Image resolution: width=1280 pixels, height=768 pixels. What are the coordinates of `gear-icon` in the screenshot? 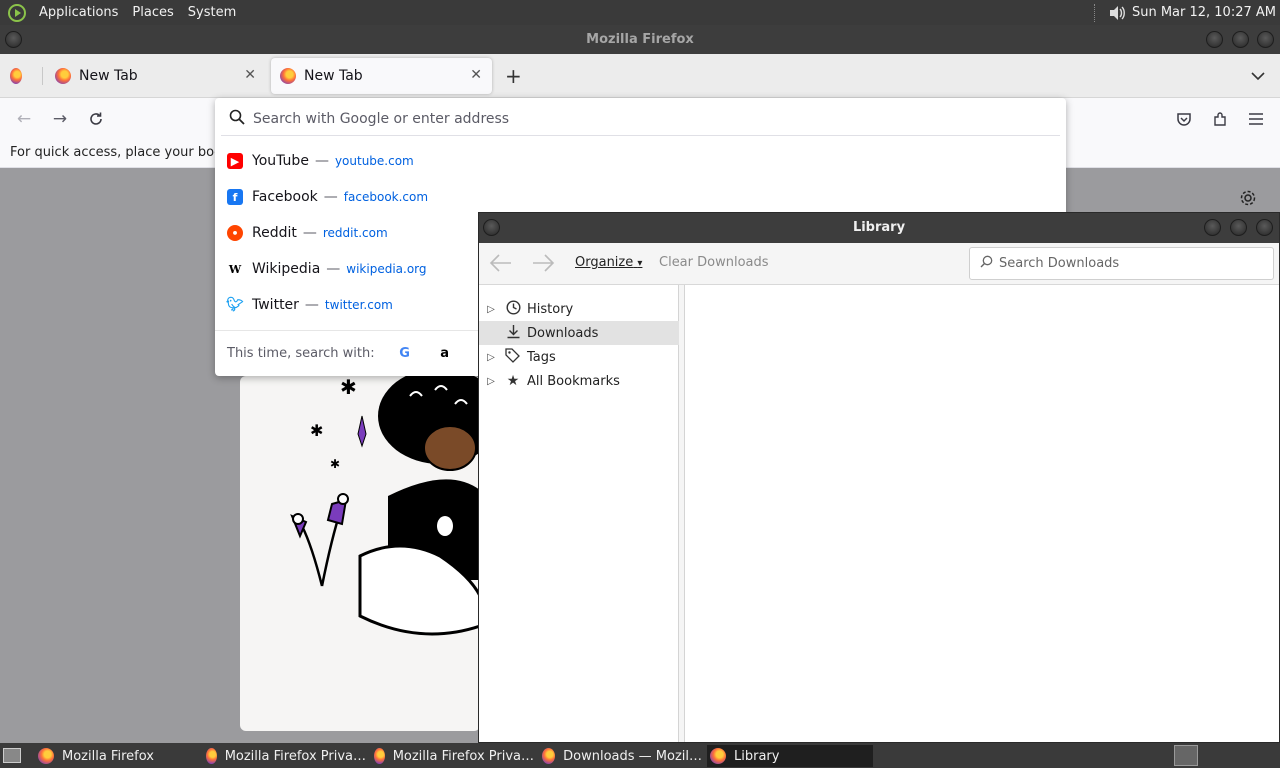 It's located at (1248, 200).